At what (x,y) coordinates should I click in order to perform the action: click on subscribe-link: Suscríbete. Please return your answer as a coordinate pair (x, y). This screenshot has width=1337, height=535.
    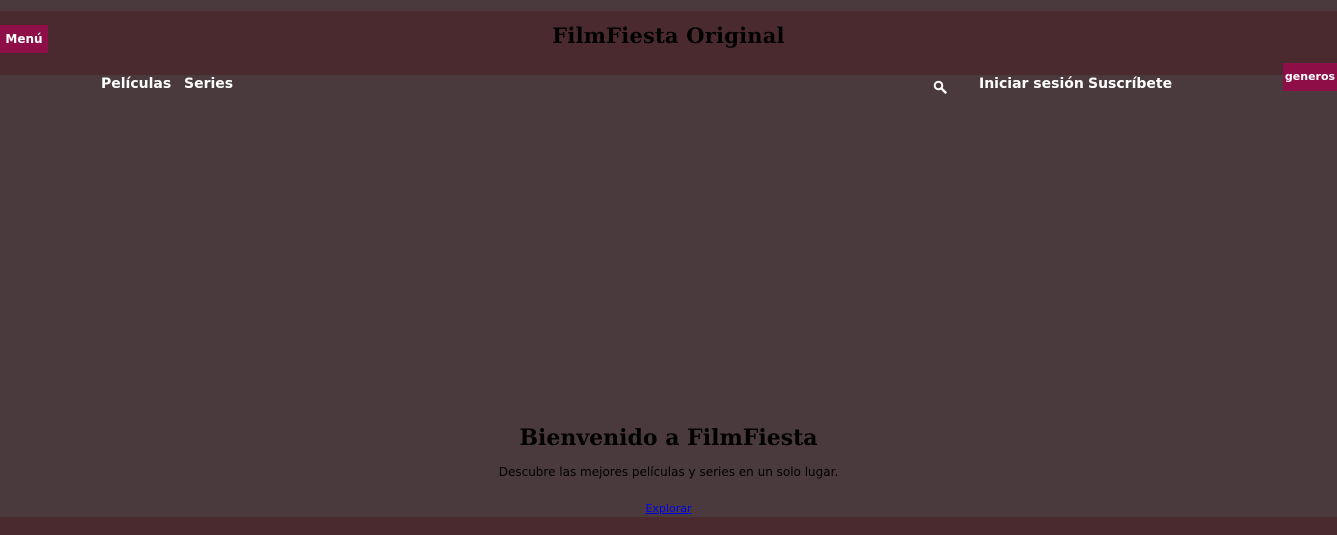
    Looking at the image, I should click on (1130, 84).